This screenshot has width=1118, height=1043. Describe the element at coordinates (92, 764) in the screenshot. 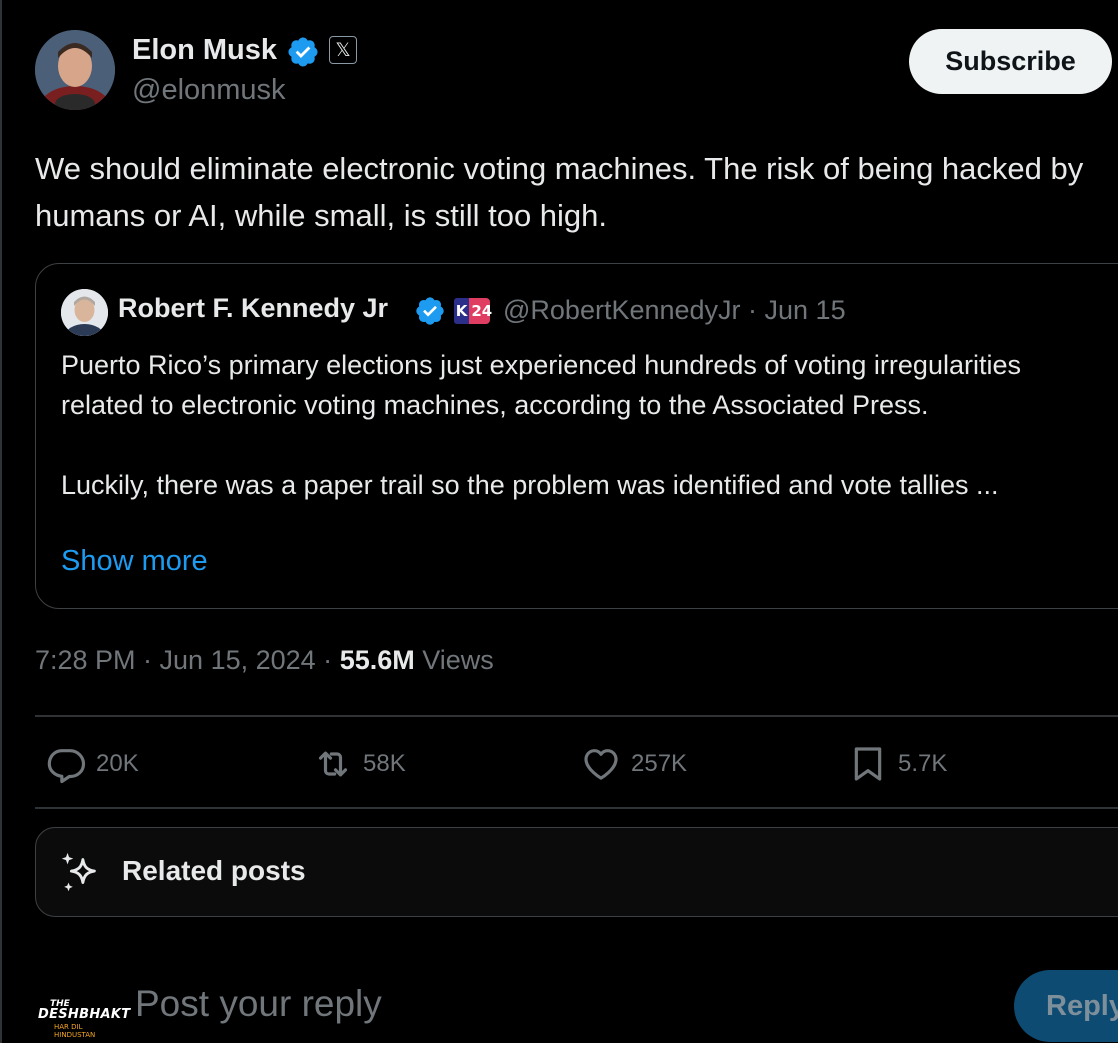

I see `reply-action: 20K` at that location.